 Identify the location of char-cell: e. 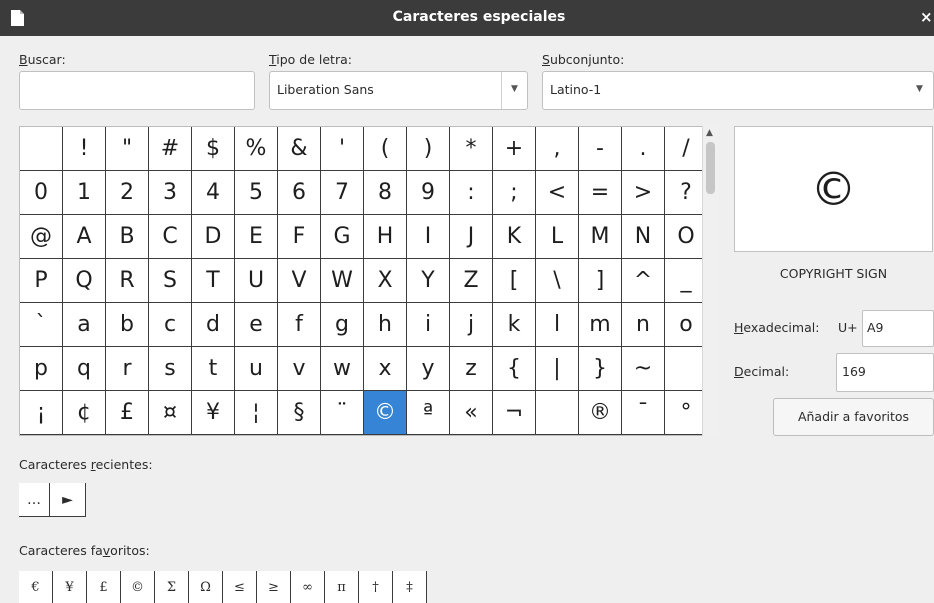
(256, 325).